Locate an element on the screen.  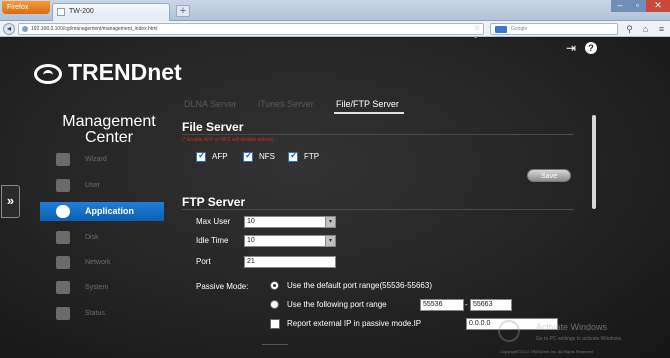
ftp-server-title: FTP Server is located at coordinates (214, 202).